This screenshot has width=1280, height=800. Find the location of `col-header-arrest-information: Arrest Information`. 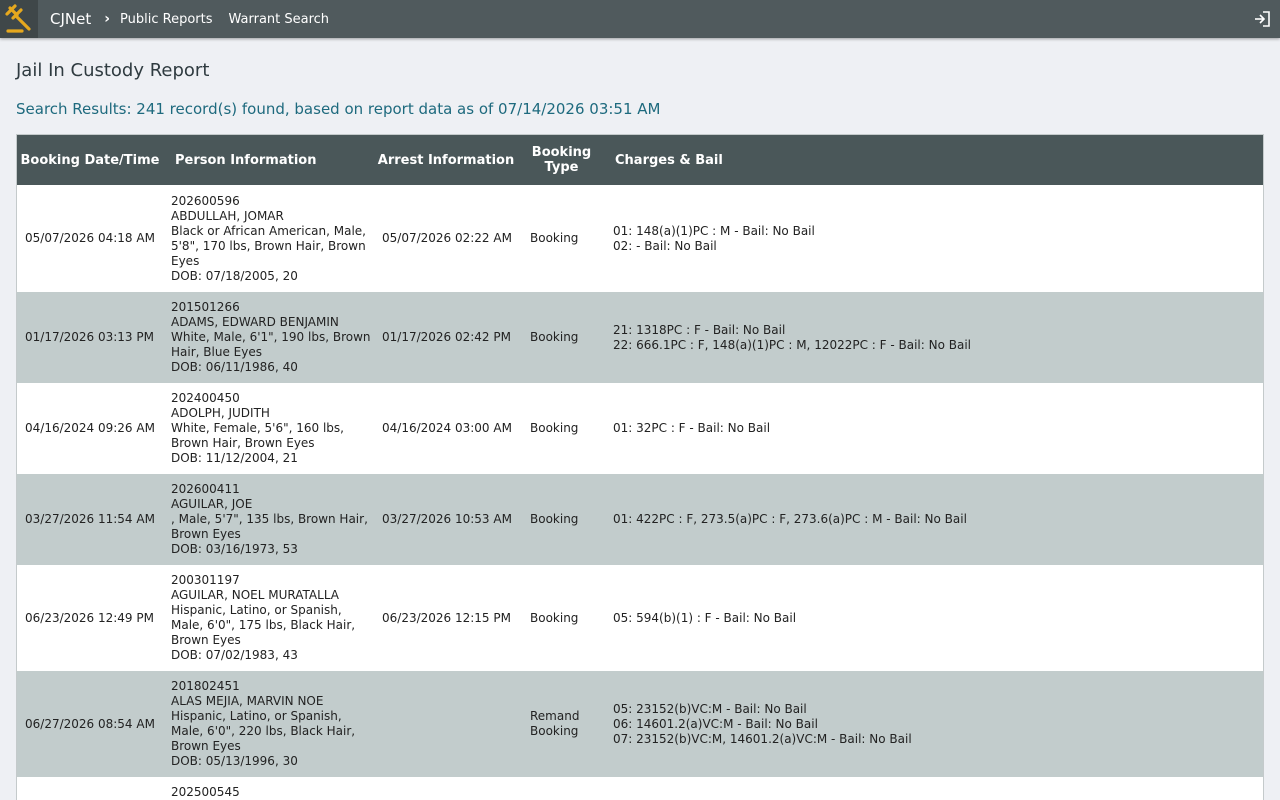

col-header-arrest-information: Arrest Information is located at coordinates (446, 160).